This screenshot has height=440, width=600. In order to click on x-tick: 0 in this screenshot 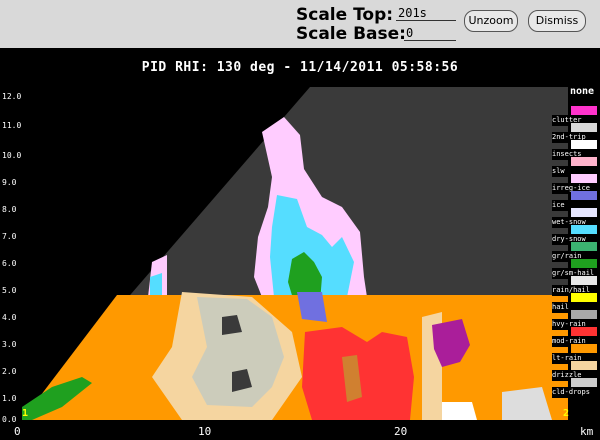, I will do `click(17, 431)`.